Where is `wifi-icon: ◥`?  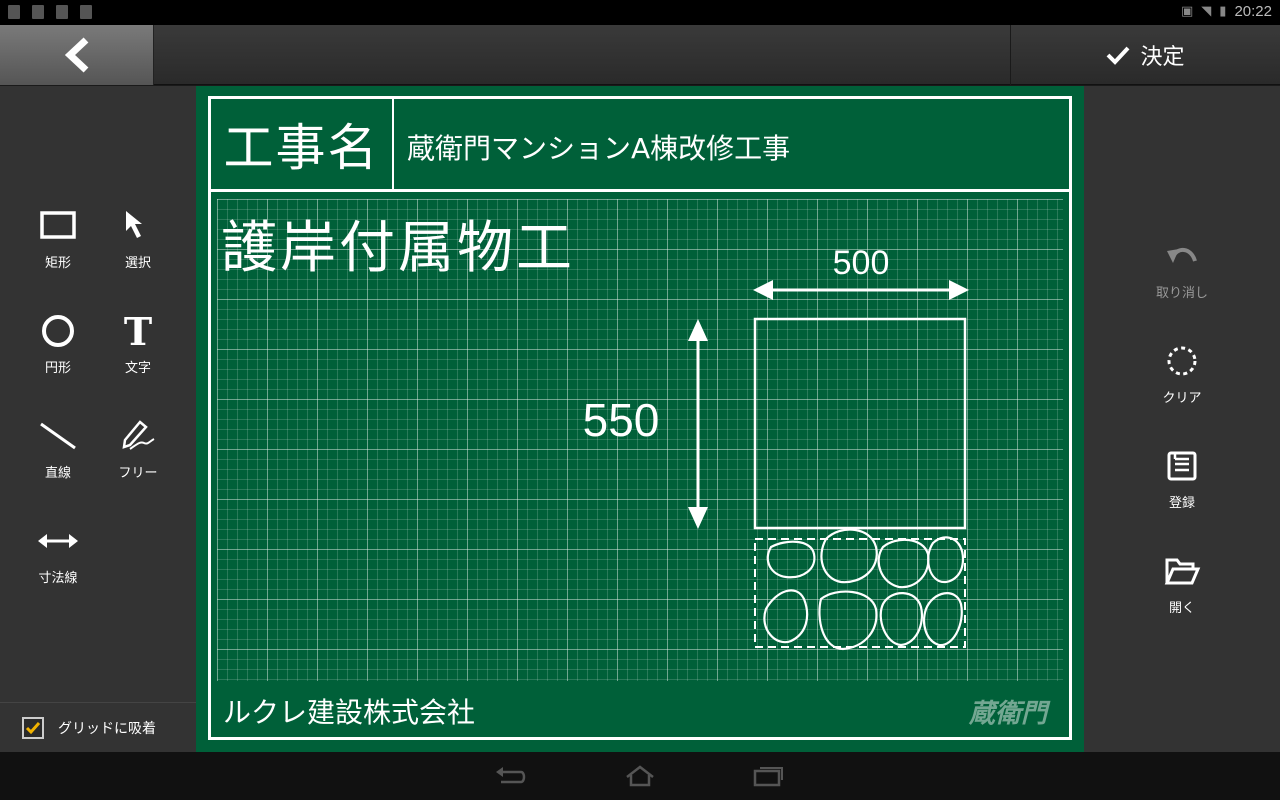
wifi-icon: ◥ is located at coordinates (1206, 11).